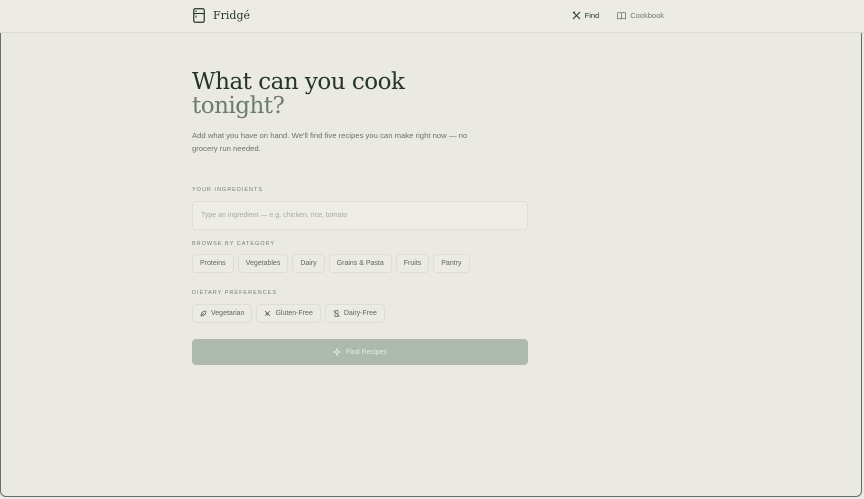  I want to click on category-vegetables: Vegetables, so click(263, 263).